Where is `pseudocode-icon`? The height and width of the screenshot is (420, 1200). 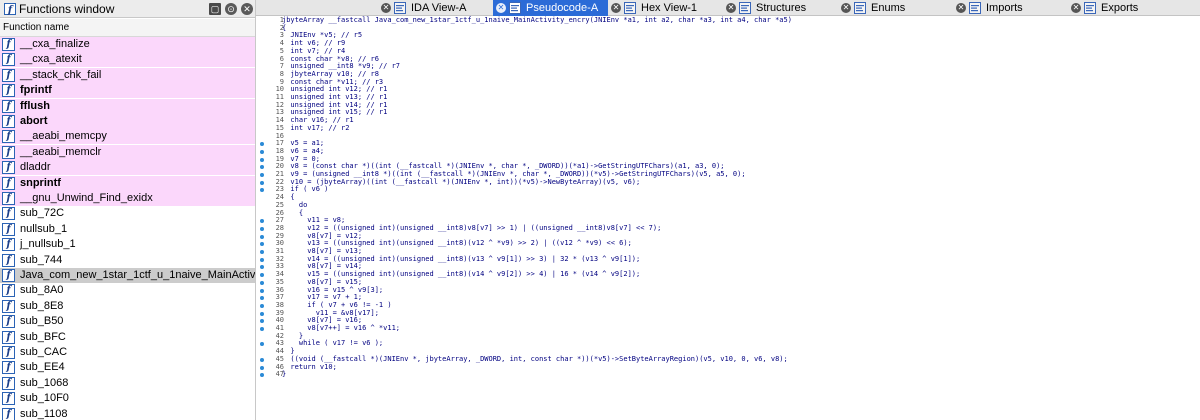 pseudocode-icon is located at coordinates (515, 8).